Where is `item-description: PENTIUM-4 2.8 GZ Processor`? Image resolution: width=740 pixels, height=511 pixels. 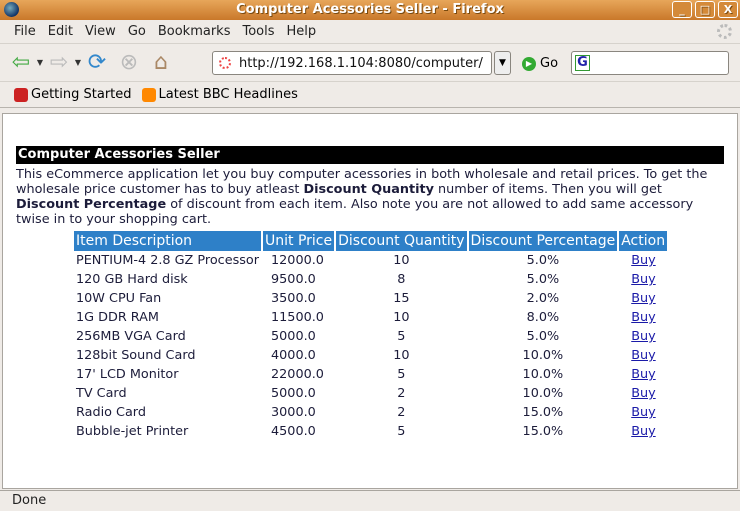 item-description: PENTIUM-4 2.8 GZ Processor is located at coordinates (168, 260).